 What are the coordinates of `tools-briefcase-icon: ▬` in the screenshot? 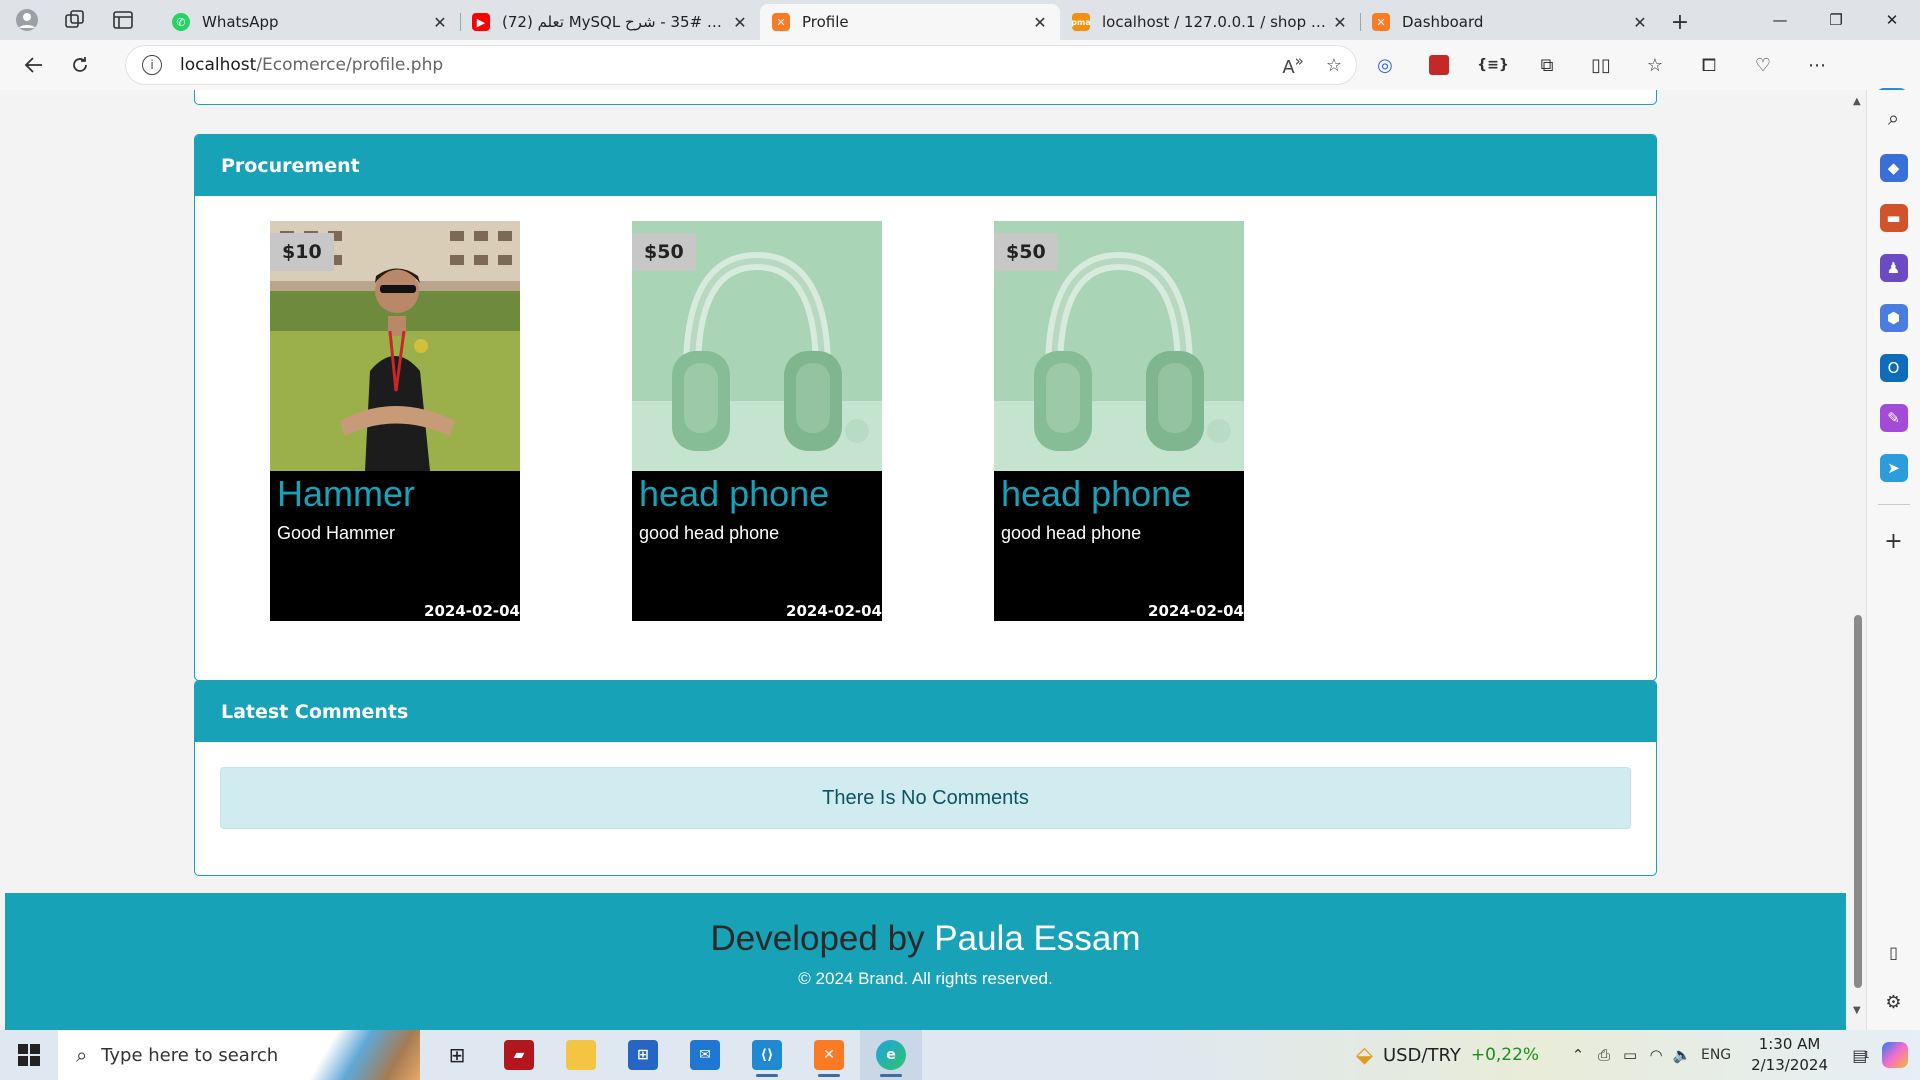 It's located at (1893, 218).